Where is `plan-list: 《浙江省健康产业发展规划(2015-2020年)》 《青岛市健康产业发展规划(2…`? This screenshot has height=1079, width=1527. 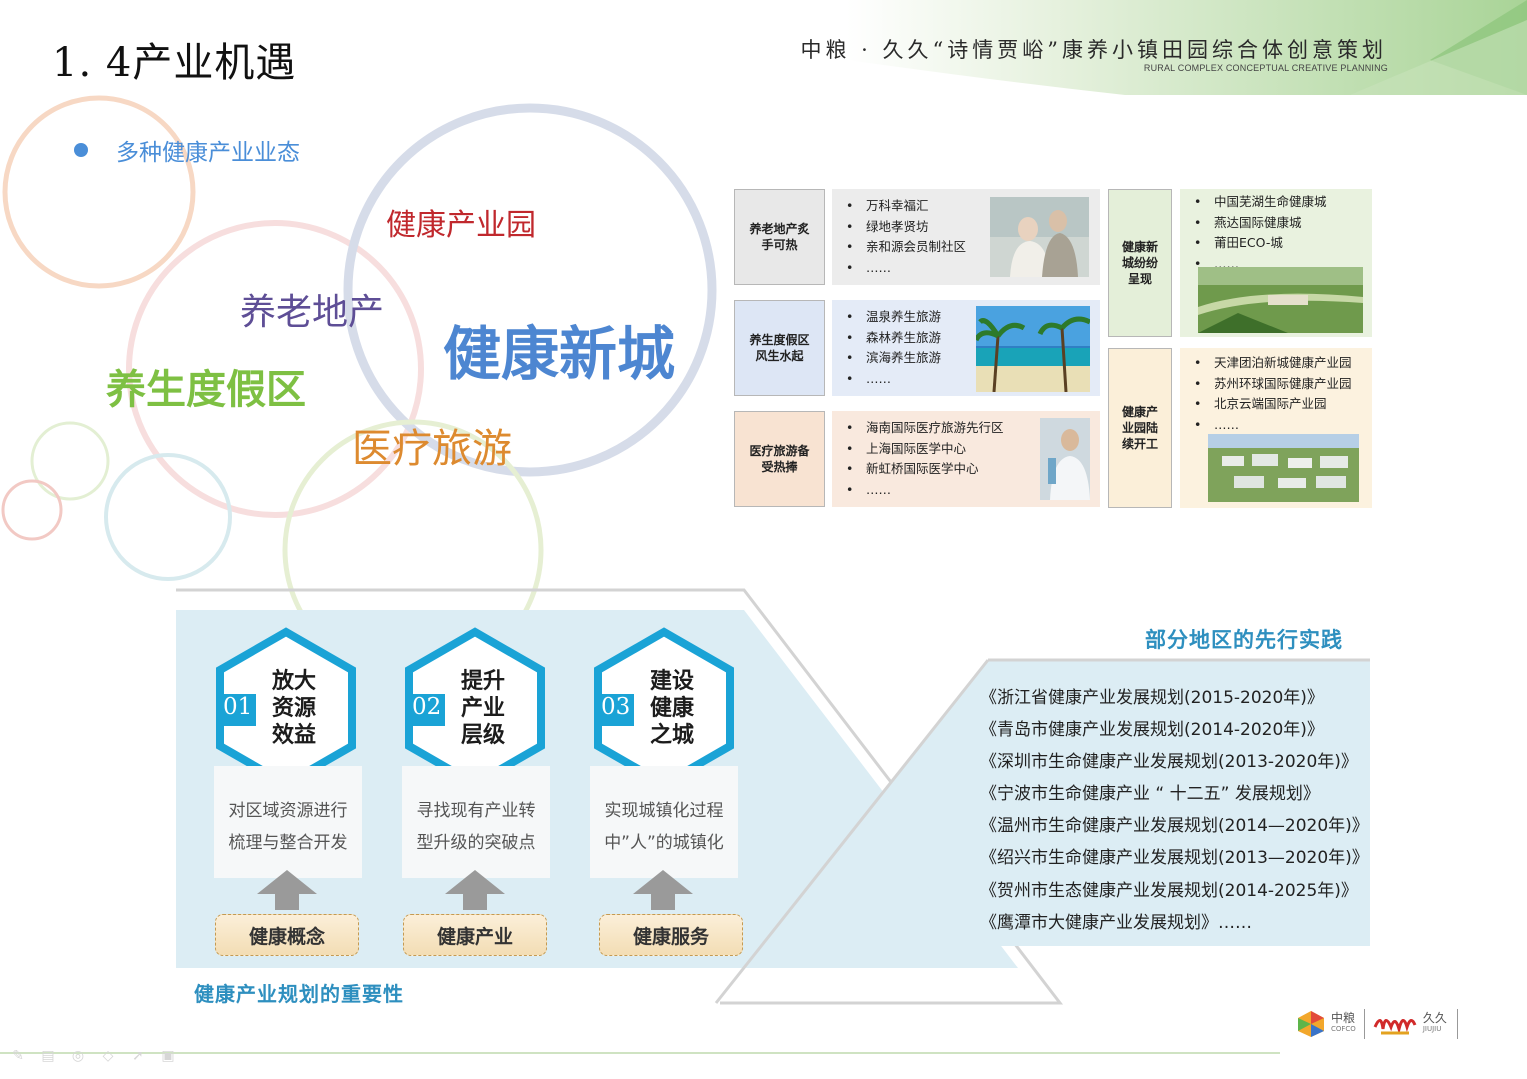 plan-list: 《浙江省健康产业发展规划(2015-2020年)》 《青岛市健康产业发展规划(2… is located at coordinates (1174, 810).